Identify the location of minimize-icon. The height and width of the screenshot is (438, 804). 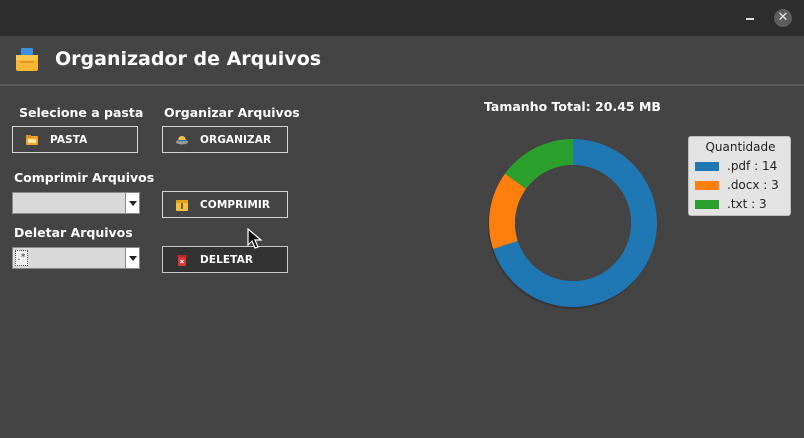
(750, 19).